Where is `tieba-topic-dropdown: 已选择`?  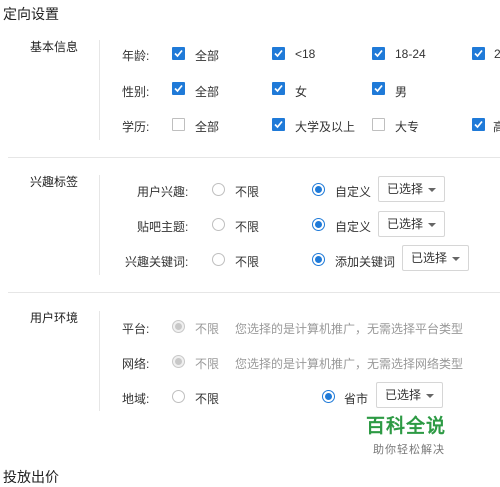 tieba-topic-dropdown: 已选择 is located at coordinates (412, 224).